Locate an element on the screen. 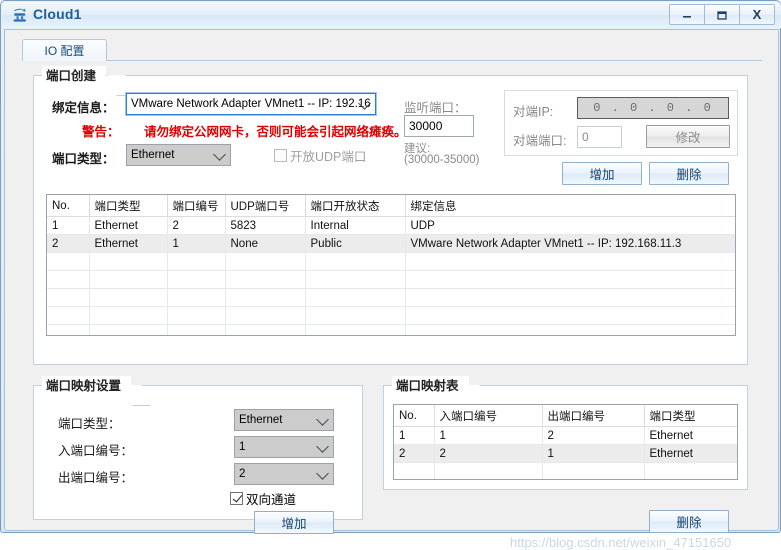 This screenshot has height=550, width=781. modify-button: 修改 is located at coordinates (688, 136).